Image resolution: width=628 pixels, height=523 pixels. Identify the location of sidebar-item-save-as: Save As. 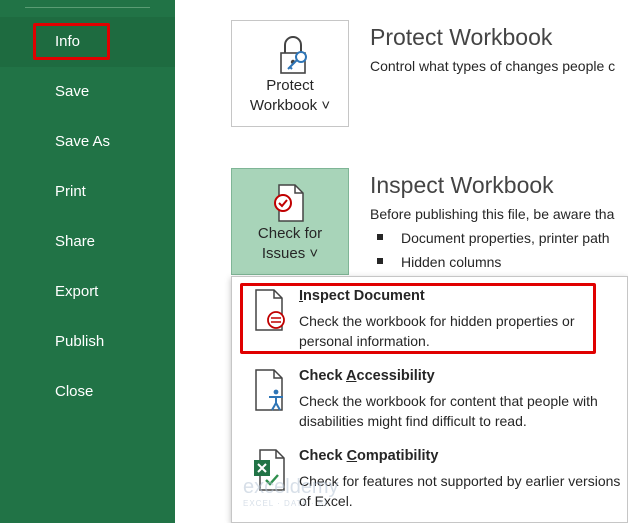
(87, 142).